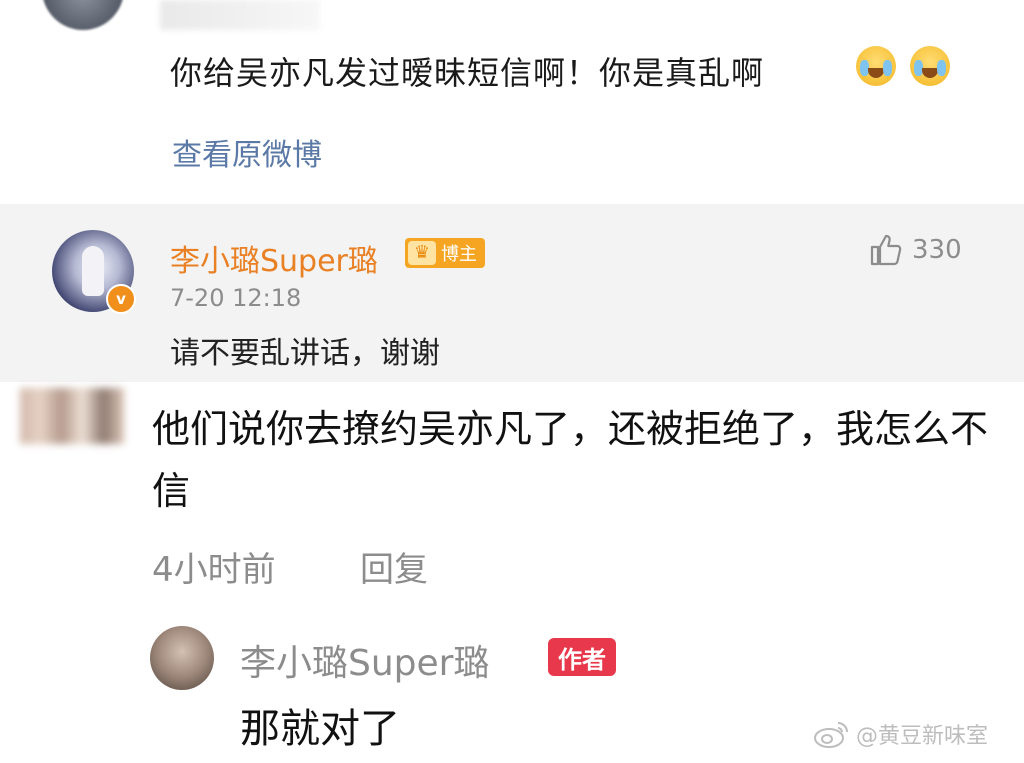  Describe the element at coordinates (305, 353) in the screenshot. I see `reply-text: 请不要乱讲话，谢谢` at that location.